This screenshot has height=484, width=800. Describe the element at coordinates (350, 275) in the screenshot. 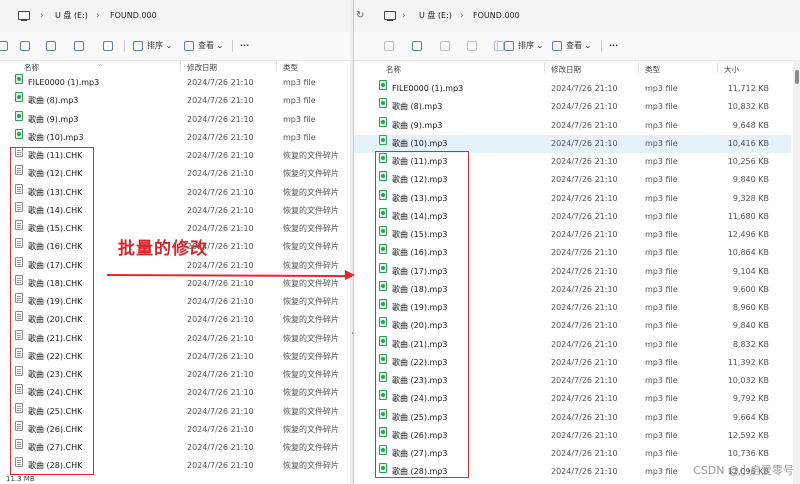

I see `arrow-head-icon` at that location.